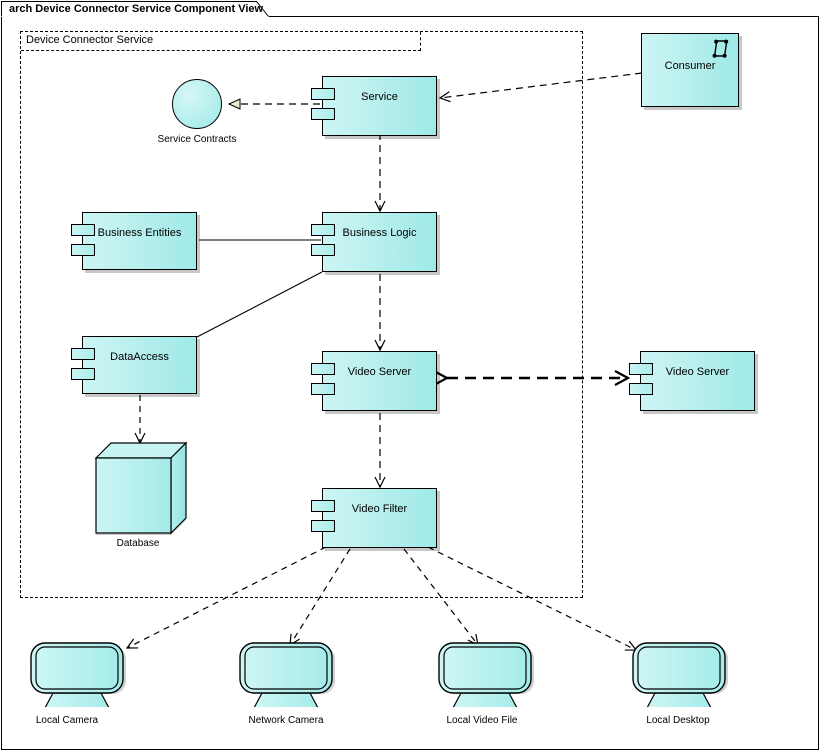  I want to click on component-consumer: Consumer, so click(690, 70).